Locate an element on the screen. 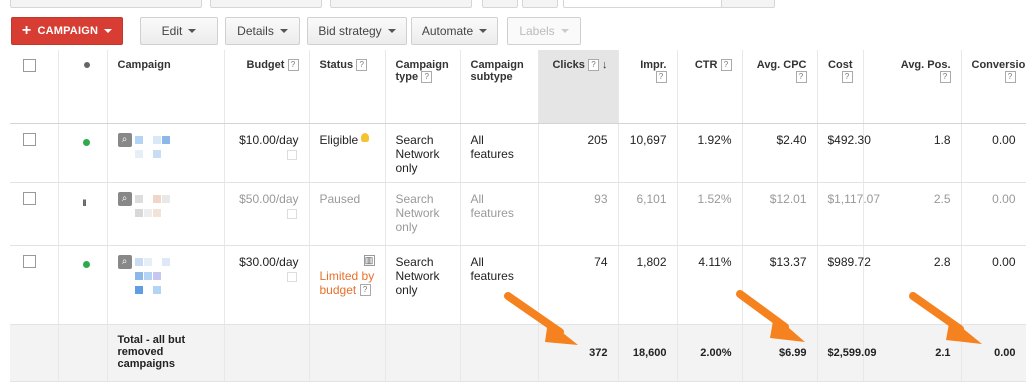 This screenshot has height=382, width=1026. bar-chart-icon: ▥ is located at coordinates (369, 260).